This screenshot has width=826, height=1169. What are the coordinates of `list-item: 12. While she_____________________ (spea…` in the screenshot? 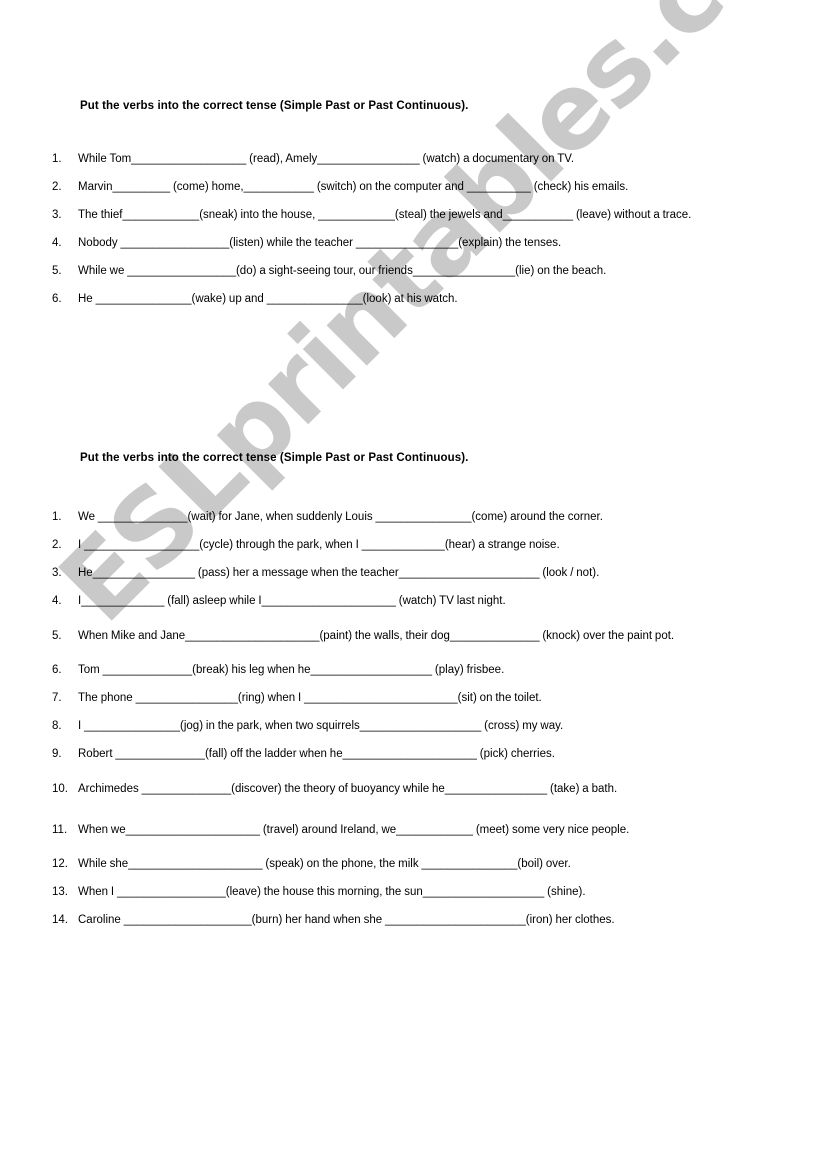 It's located at (413, 864).